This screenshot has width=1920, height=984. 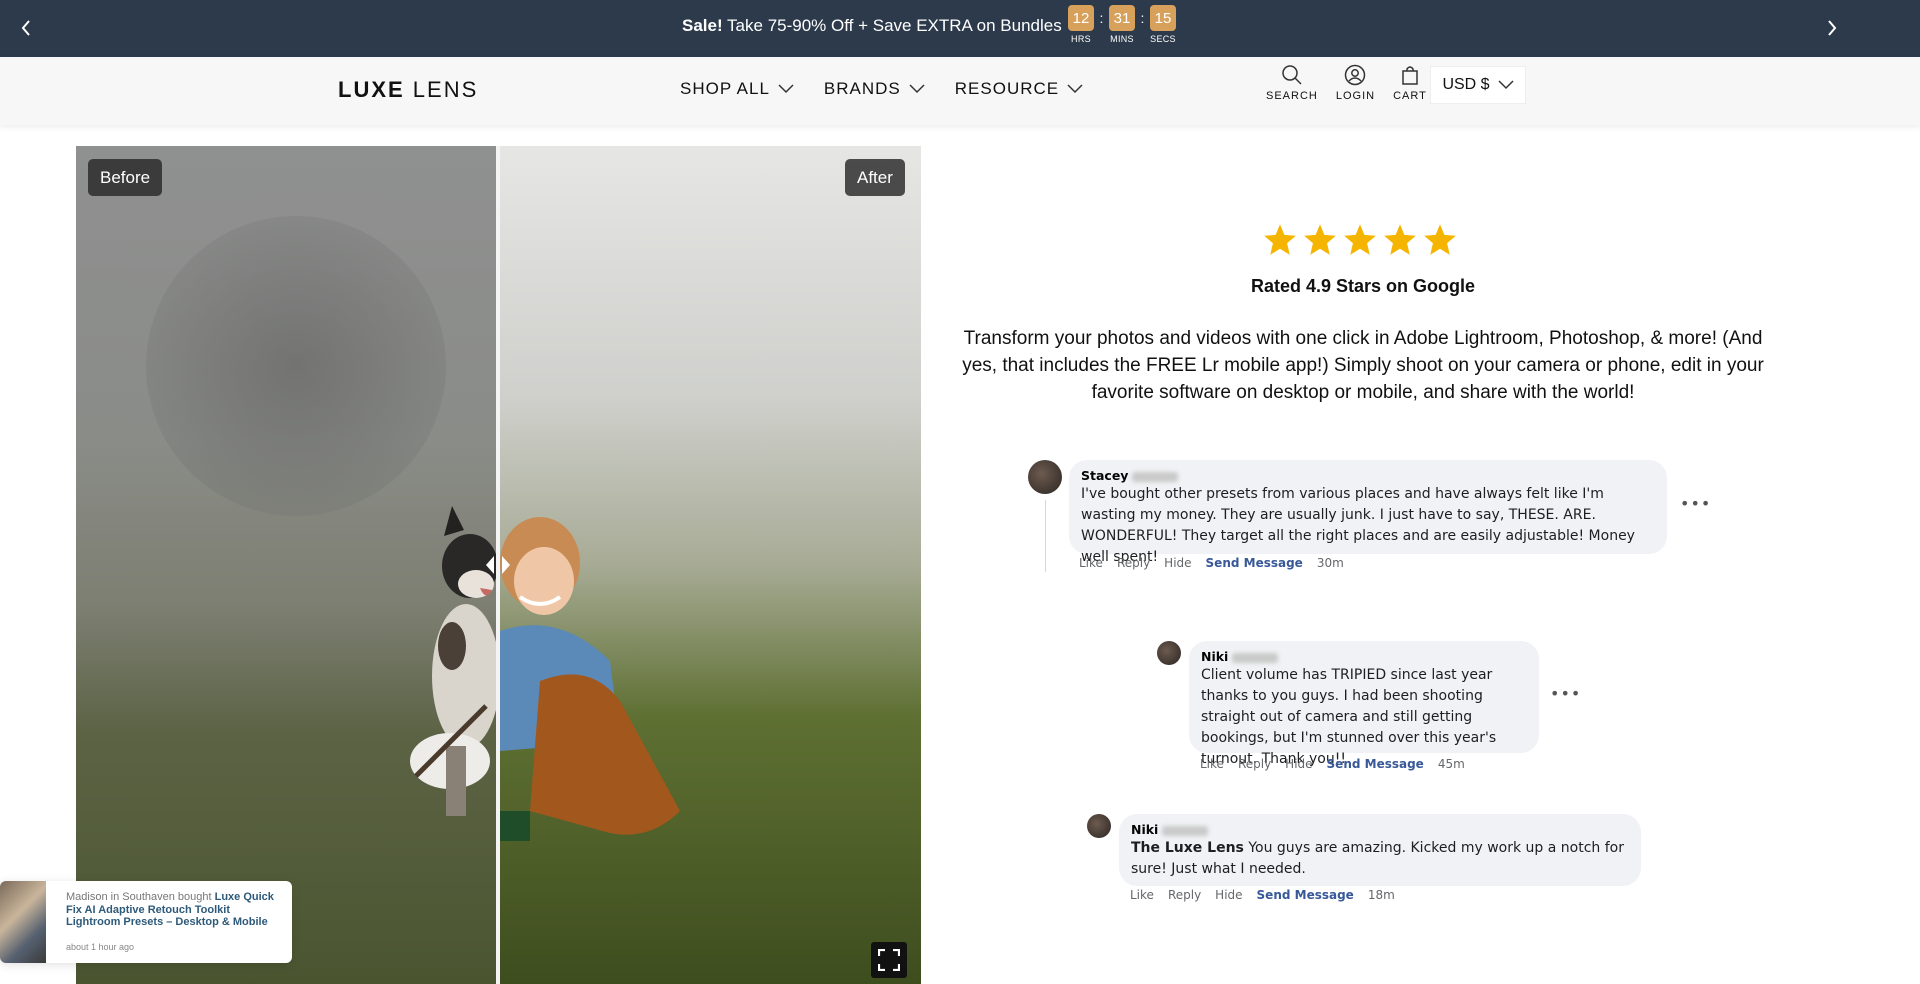 I want to click on currency-selector: USD $, so click(x=1478, y=85).